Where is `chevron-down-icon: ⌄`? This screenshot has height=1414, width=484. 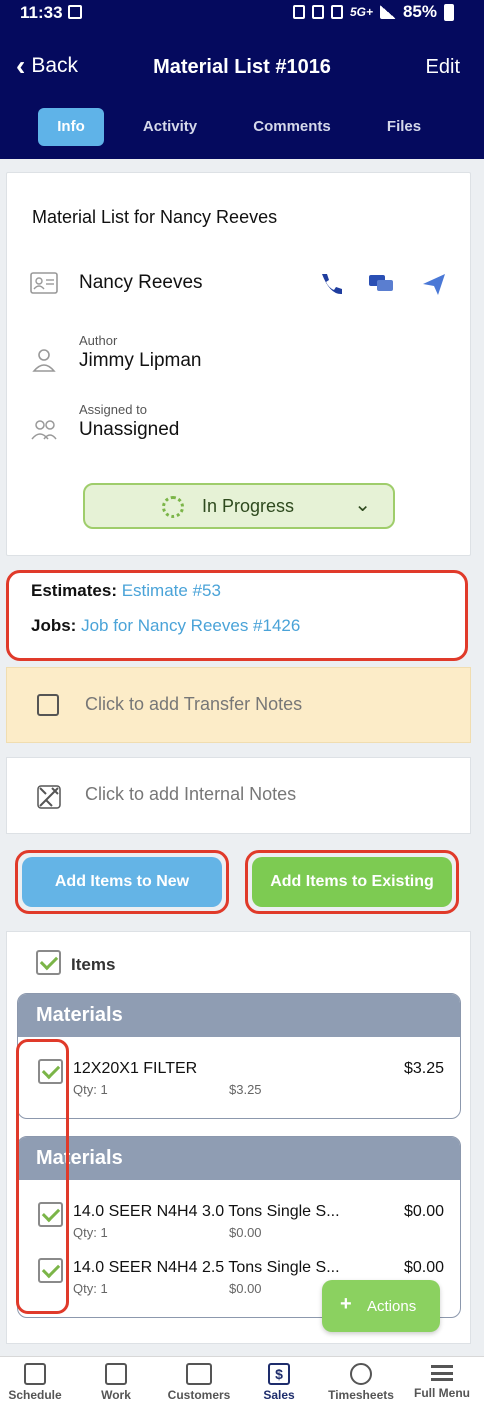
chevron-down-icon: ⌄ is located at coordinates (362, 505).